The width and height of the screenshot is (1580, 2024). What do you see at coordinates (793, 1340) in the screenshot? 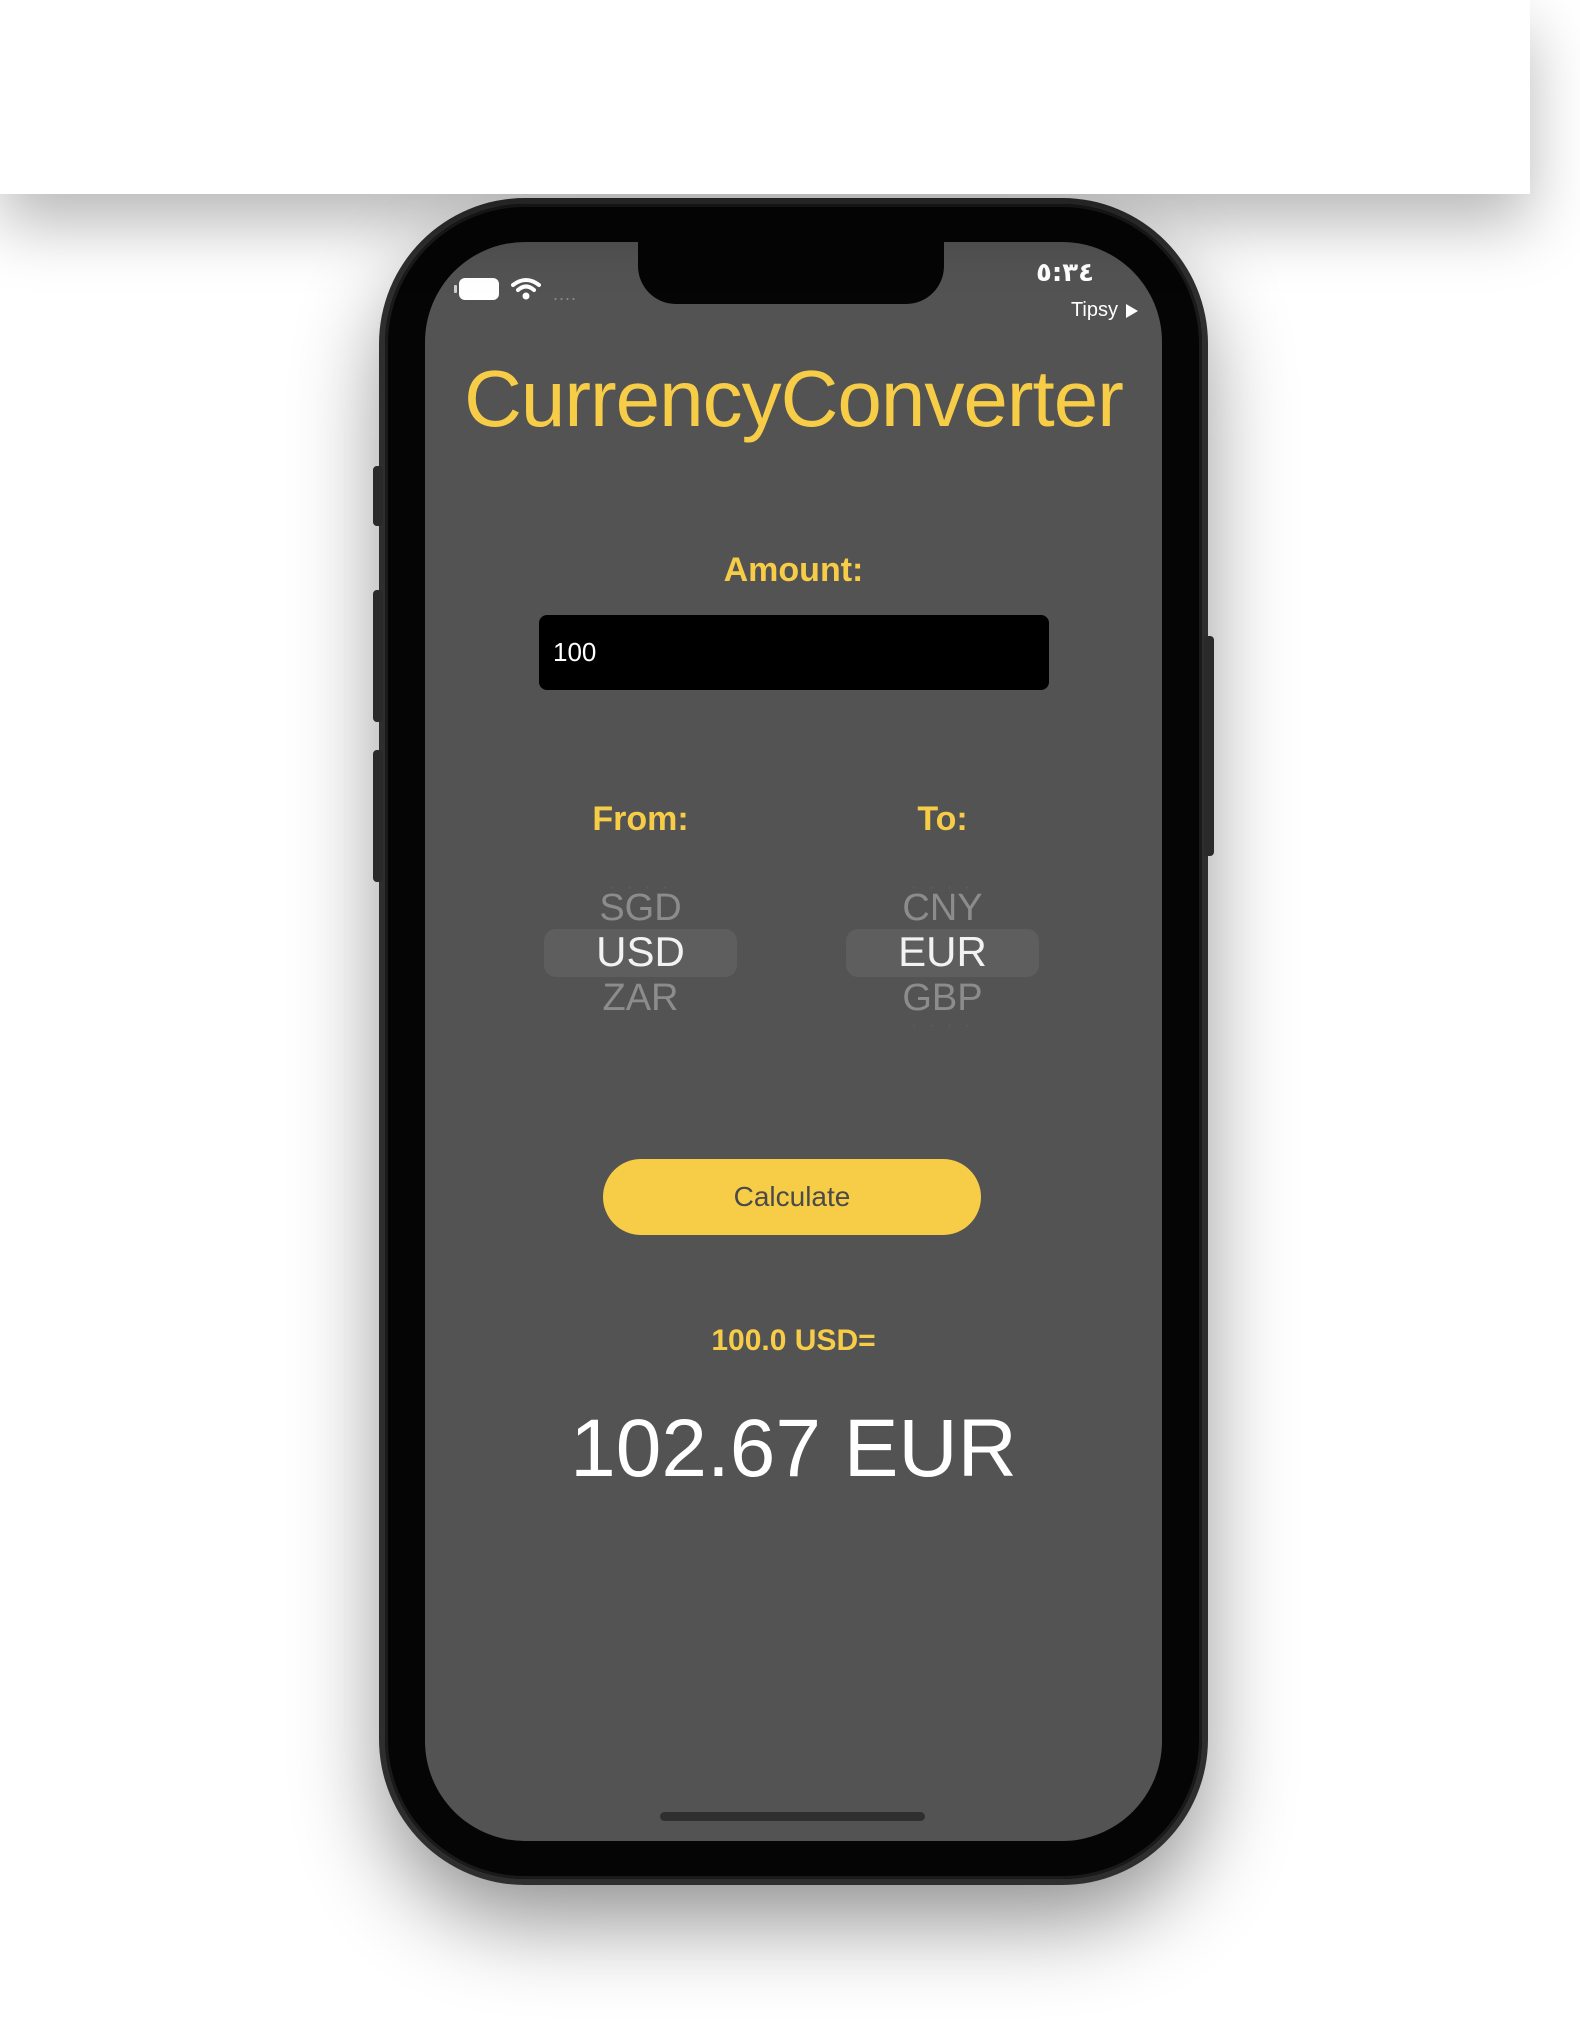
I see `result-source-amount: 100.0 USD=` at bounding box center [793, 1340].